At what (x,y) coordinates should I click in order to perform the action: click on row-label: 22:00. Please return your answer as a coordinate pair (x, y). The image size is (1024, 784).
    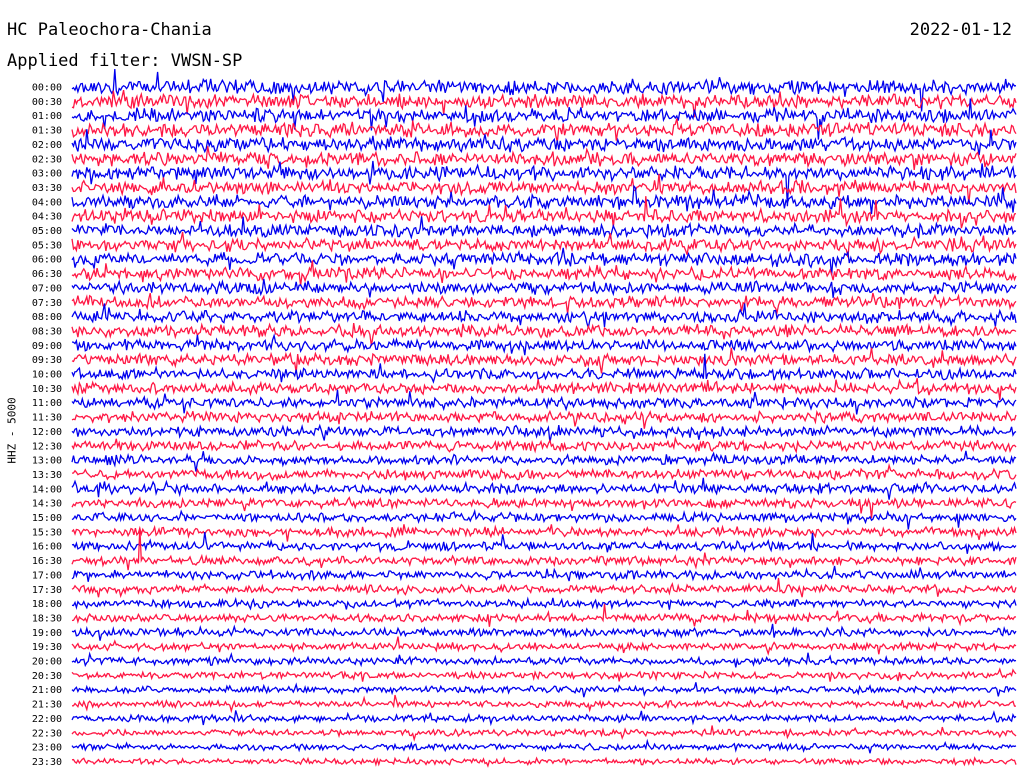
    Looking at the image, I should click on (47, 719).